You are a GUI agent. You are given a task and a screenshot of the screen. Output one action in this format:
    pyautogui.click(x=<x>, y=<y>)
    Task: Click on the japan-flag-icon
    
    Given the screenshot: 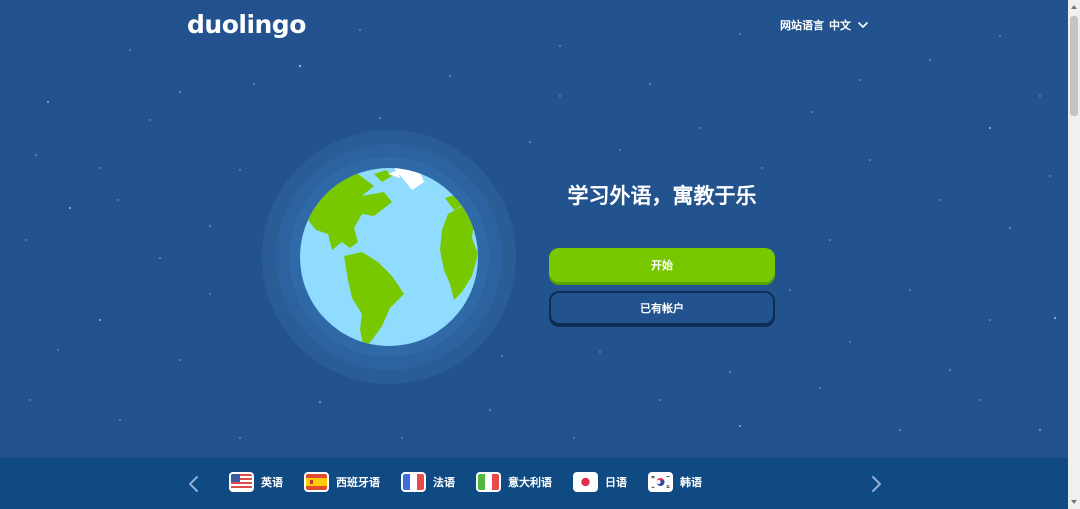 What is the action you would take?
    pyautogui.click(x=585, y=482)
    